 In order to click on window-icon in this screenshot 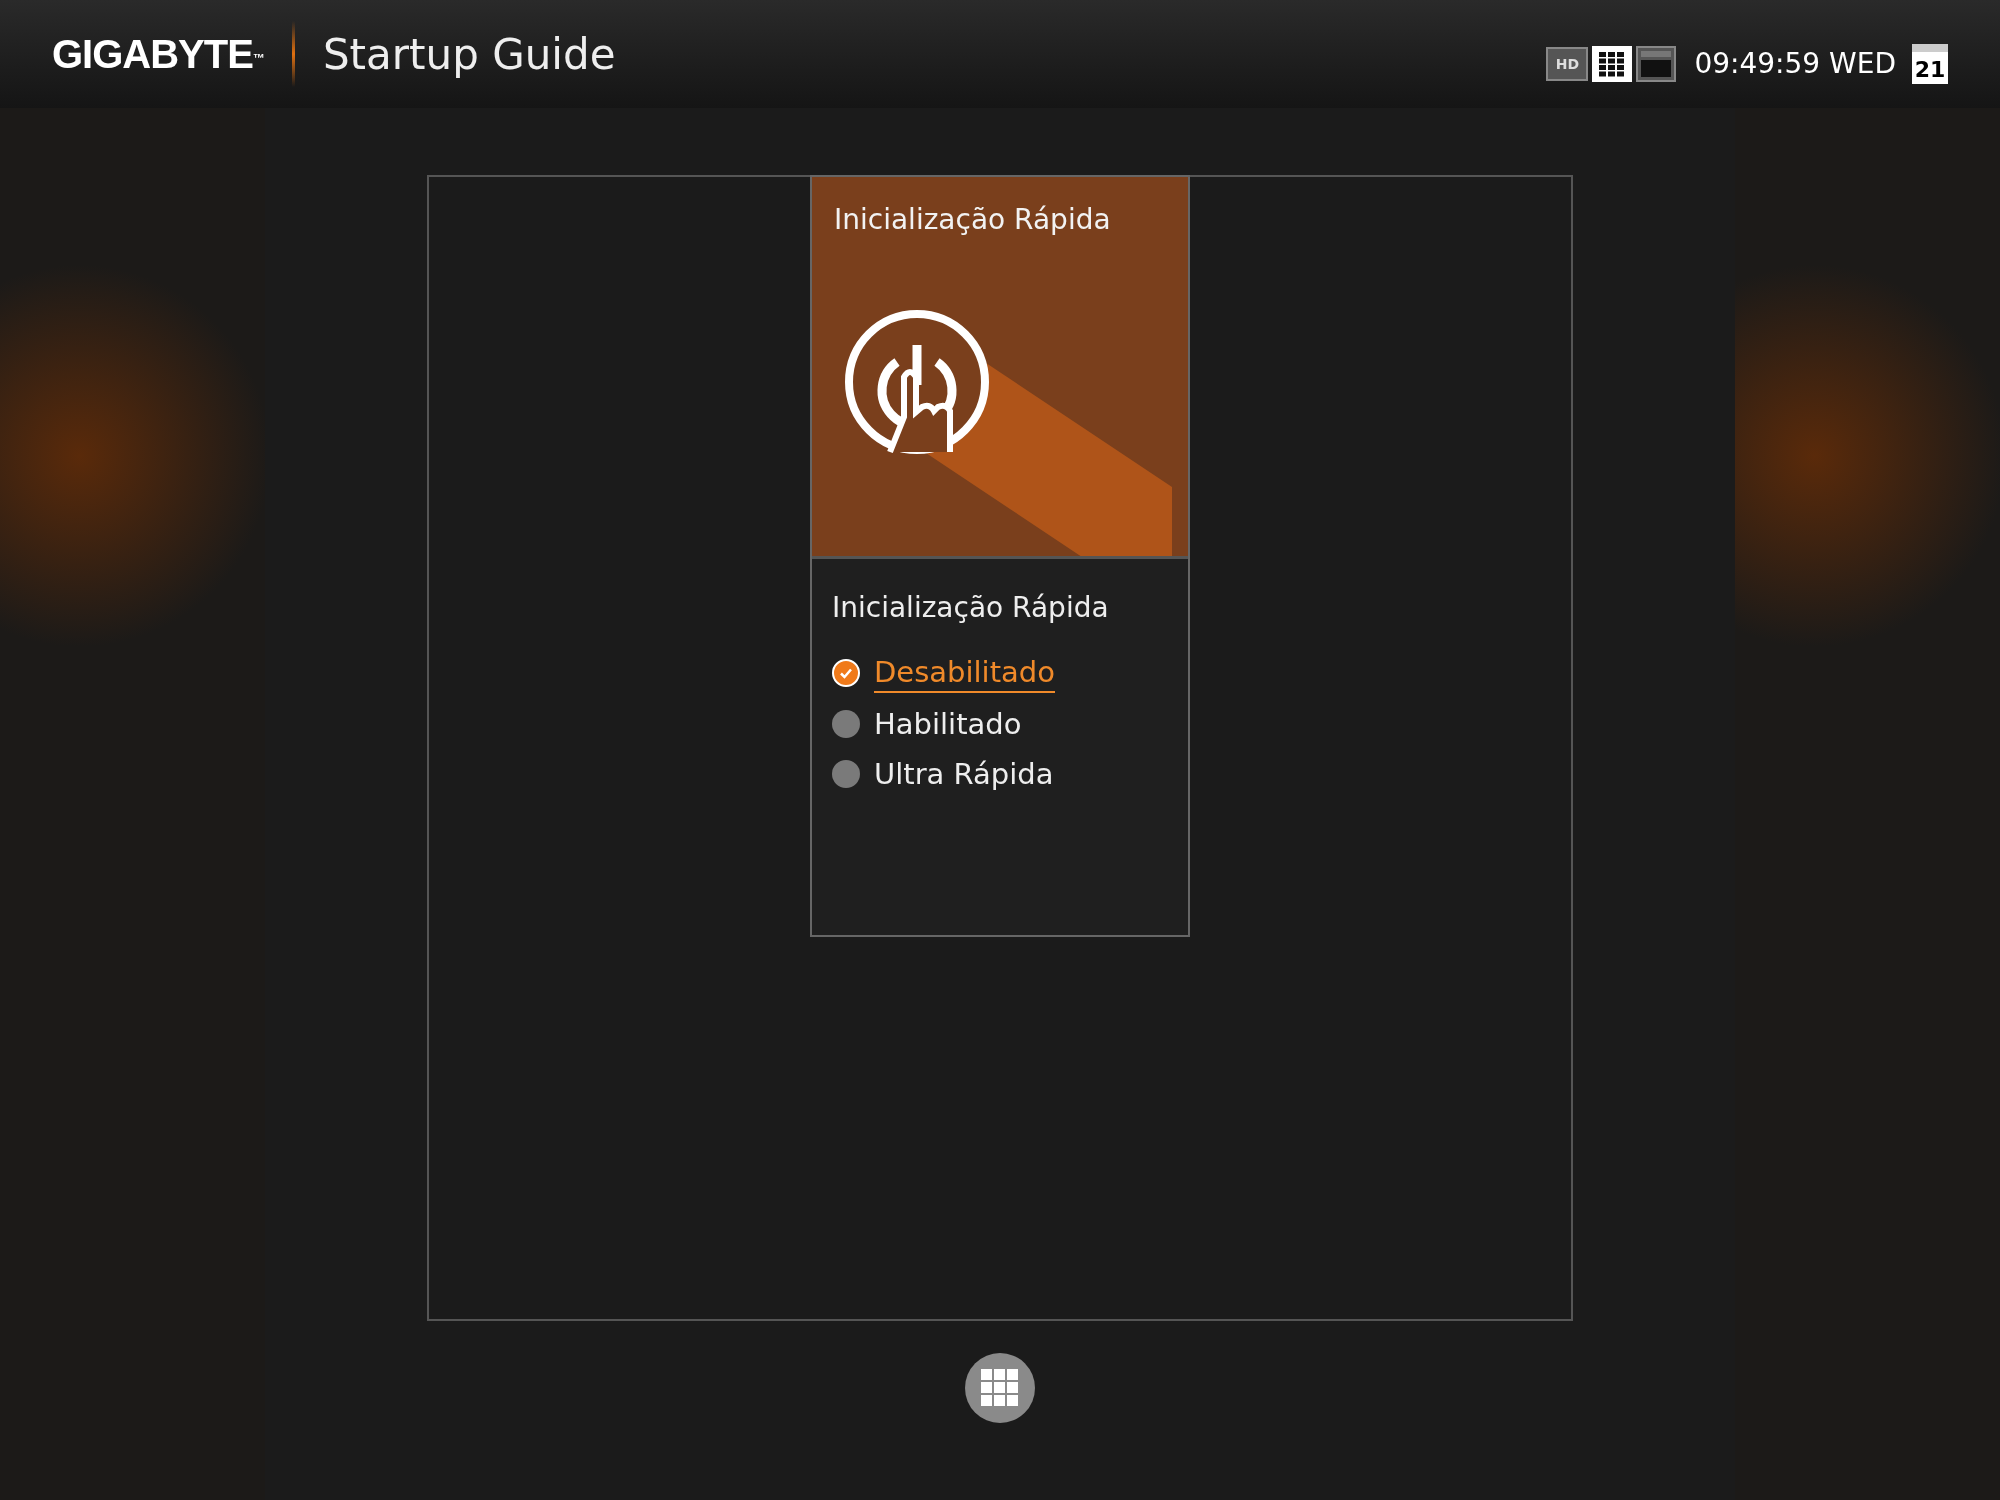, I will do `click(1656, 64)`.